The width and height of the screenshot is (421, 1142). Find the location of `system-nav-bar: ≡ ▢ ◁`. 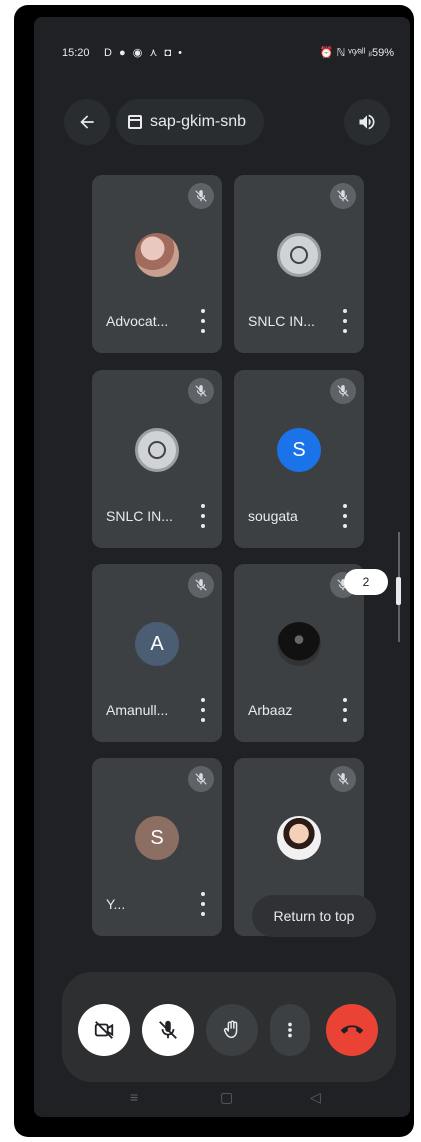

system-nav-bar: ≡ ▢ ◁ is located at coordinates (222, 1101).